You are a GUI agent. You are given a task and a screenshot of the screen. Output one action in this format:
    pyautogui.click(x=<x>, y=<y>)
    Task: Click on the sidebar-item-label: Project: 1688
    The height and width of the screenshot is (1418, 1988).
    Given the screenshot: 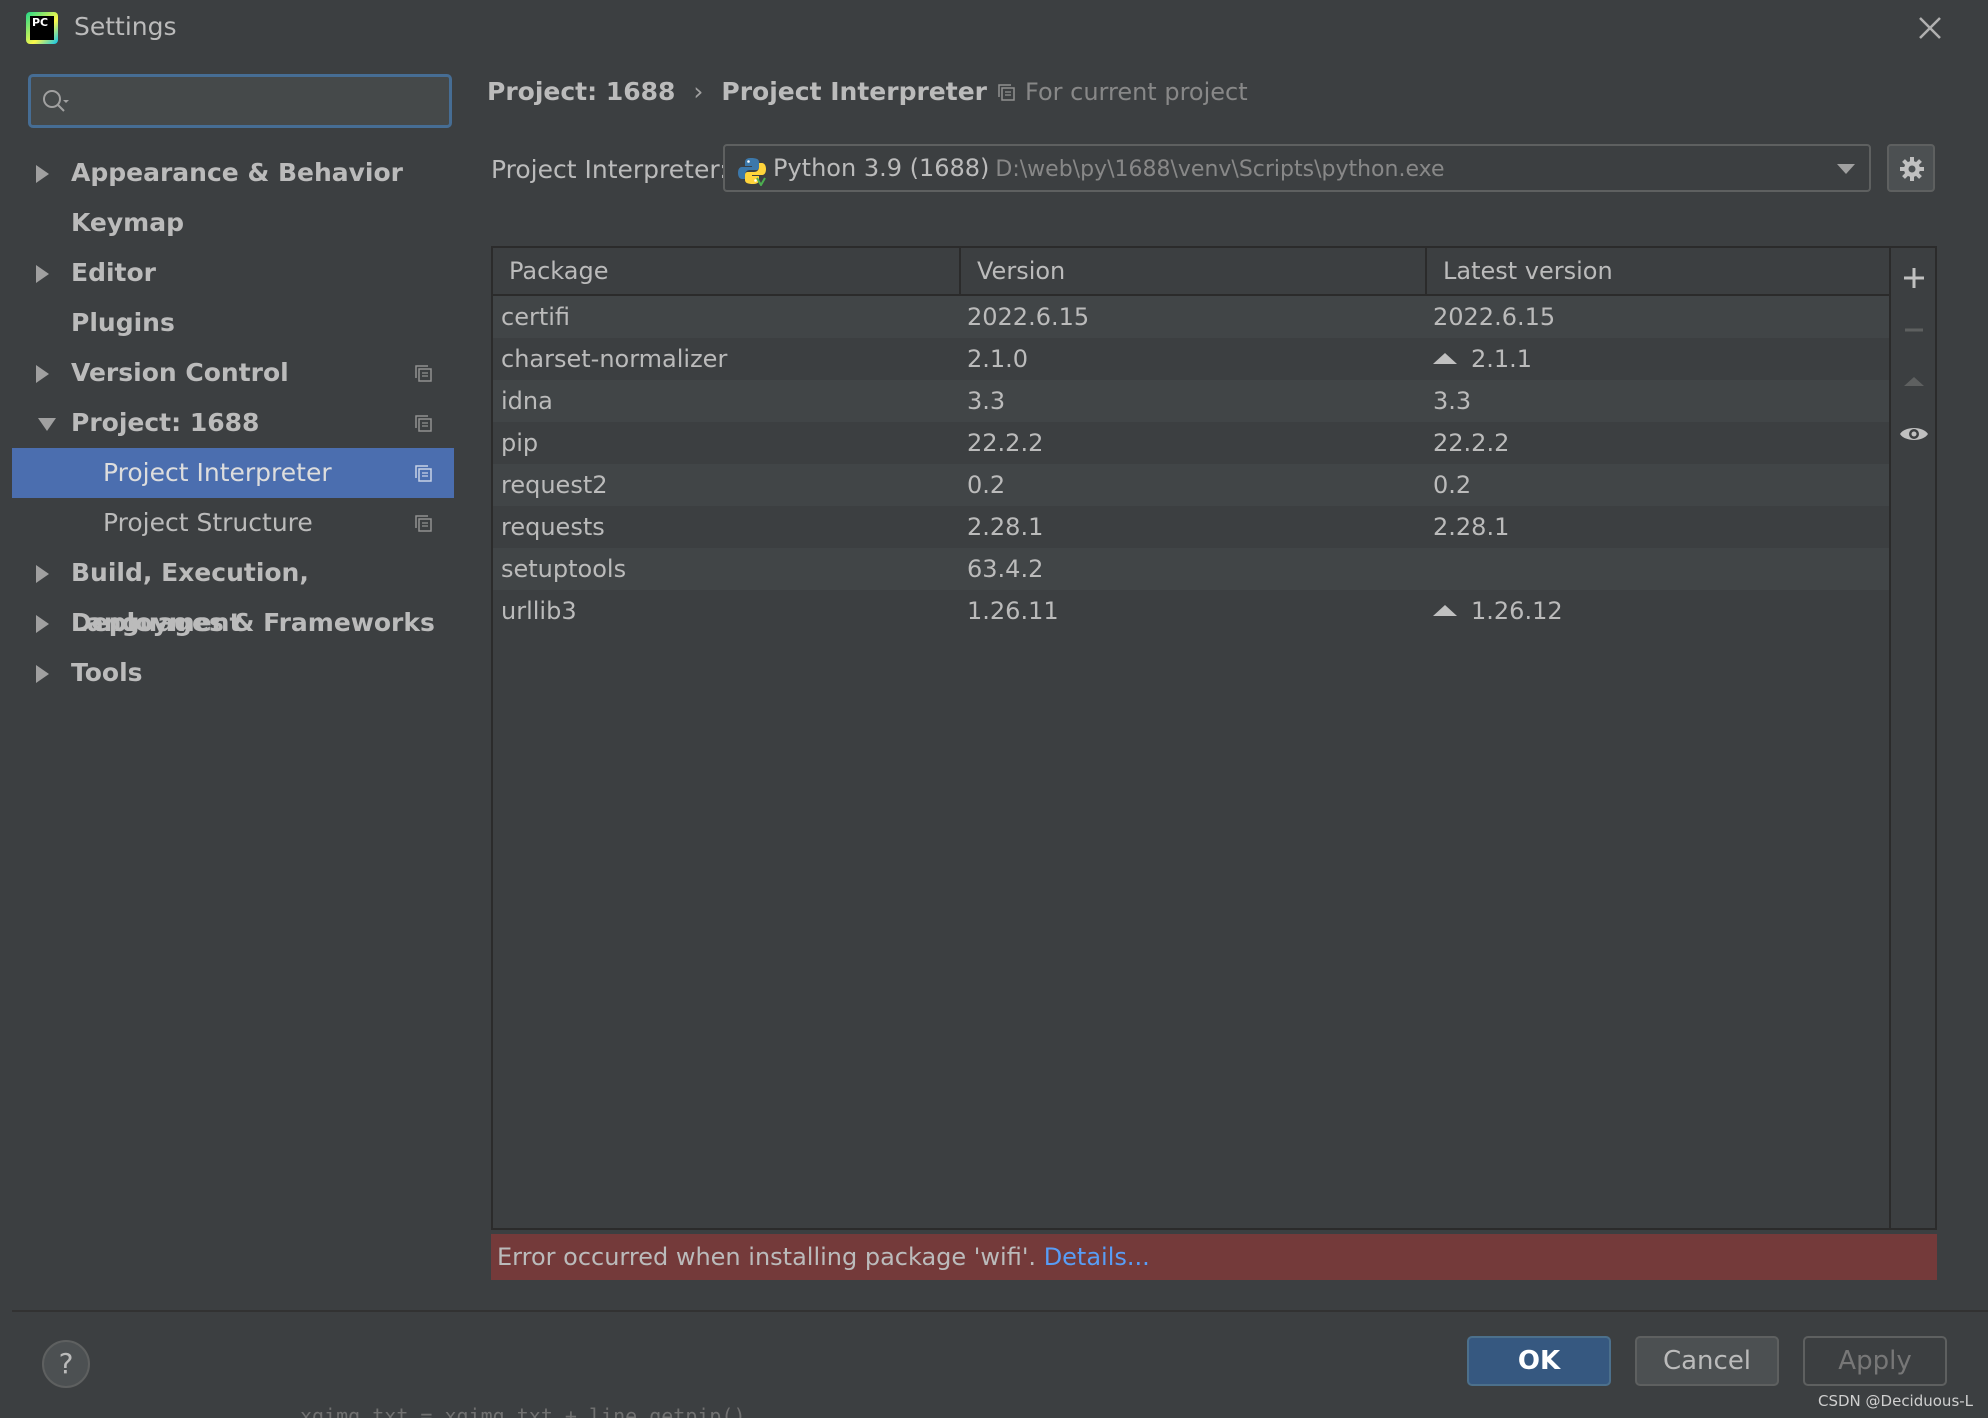 What is the action you would take?
    pyautogui.click(x=165, y=422)
    